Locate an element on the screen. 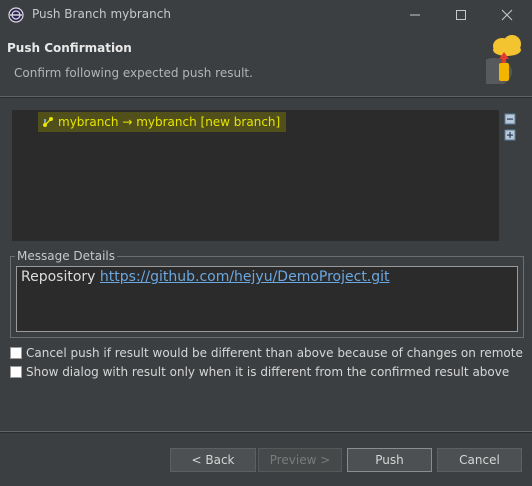 The height and width of the screenshot is (486, 532). expand-all-icon is located at coordinates (510, 135).